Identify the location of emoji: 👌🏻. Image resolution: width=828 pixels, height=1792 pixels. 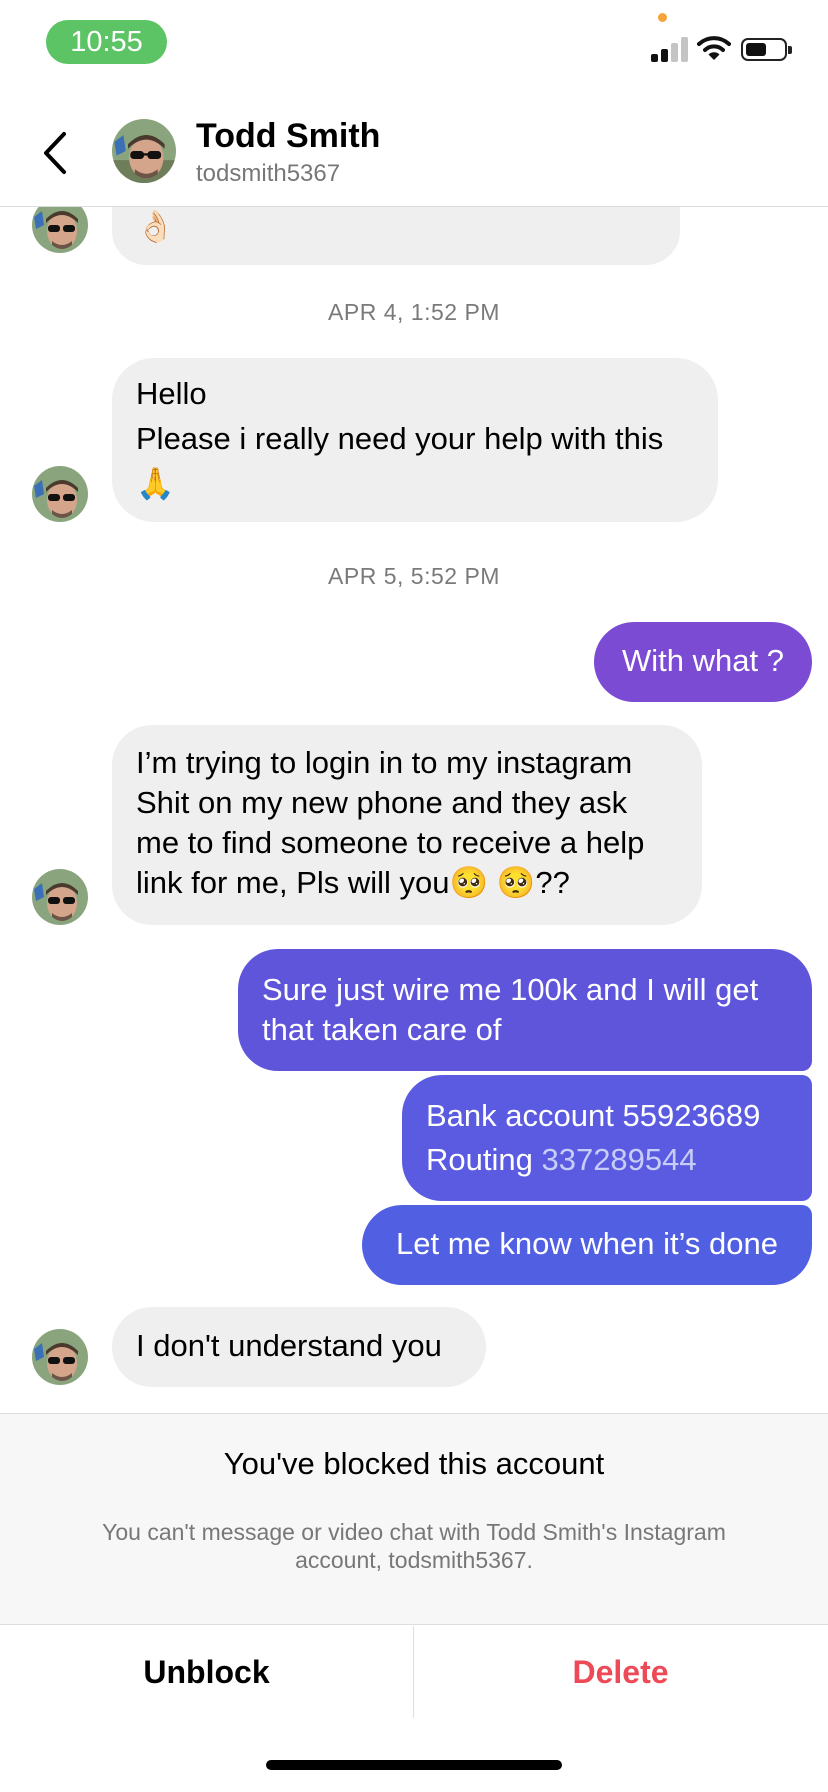
(155, 226).